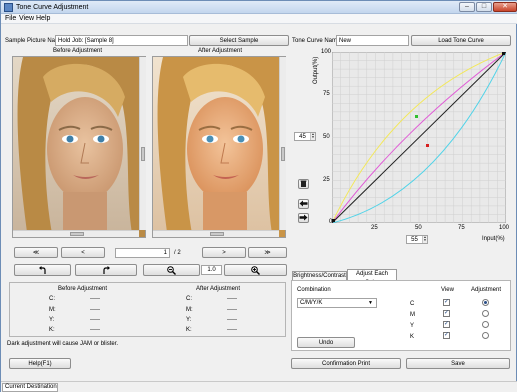 The height and width of the screenshot is (392, 517). What do you see at coordinates (211, 270) in the screenshot?
I see `zoom-level-field: 1.0` at bounding box center [211, 270].